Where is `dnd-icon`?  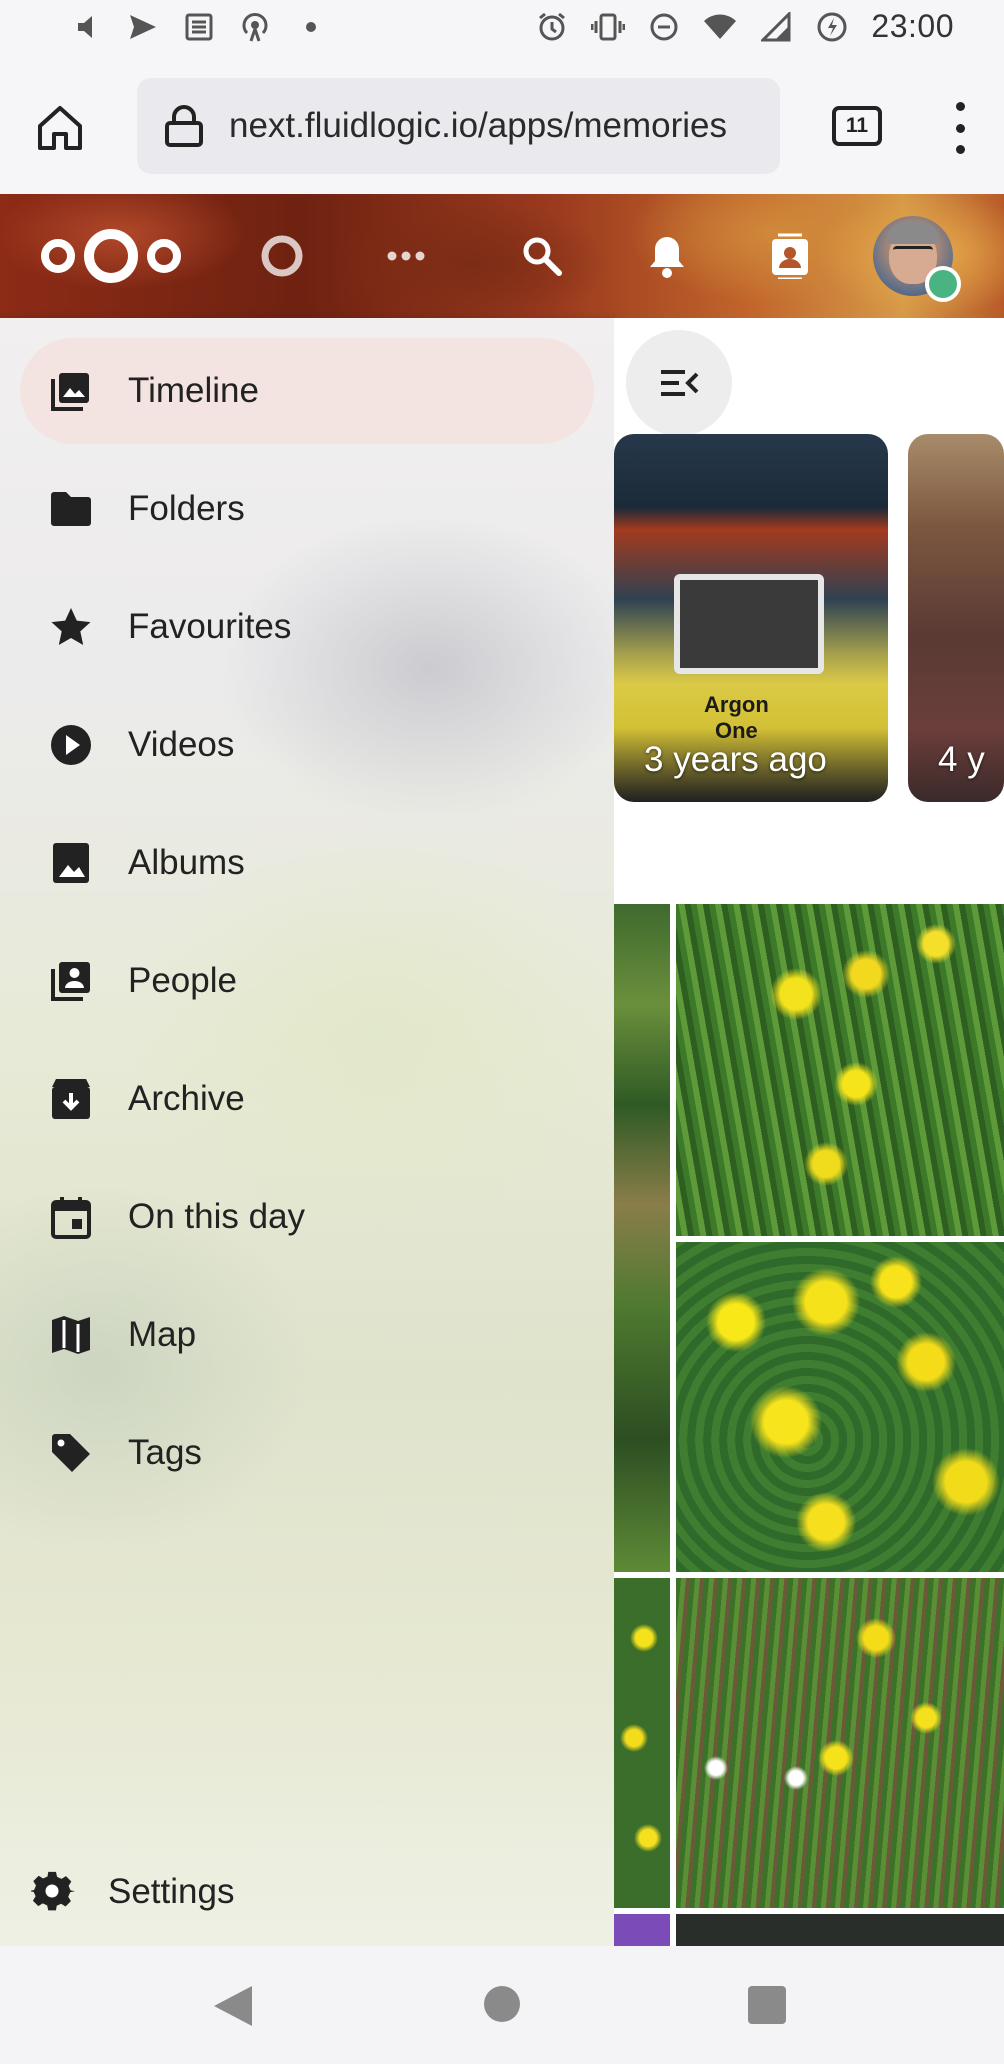 dnd-icon is located at coordinates (664, 27).